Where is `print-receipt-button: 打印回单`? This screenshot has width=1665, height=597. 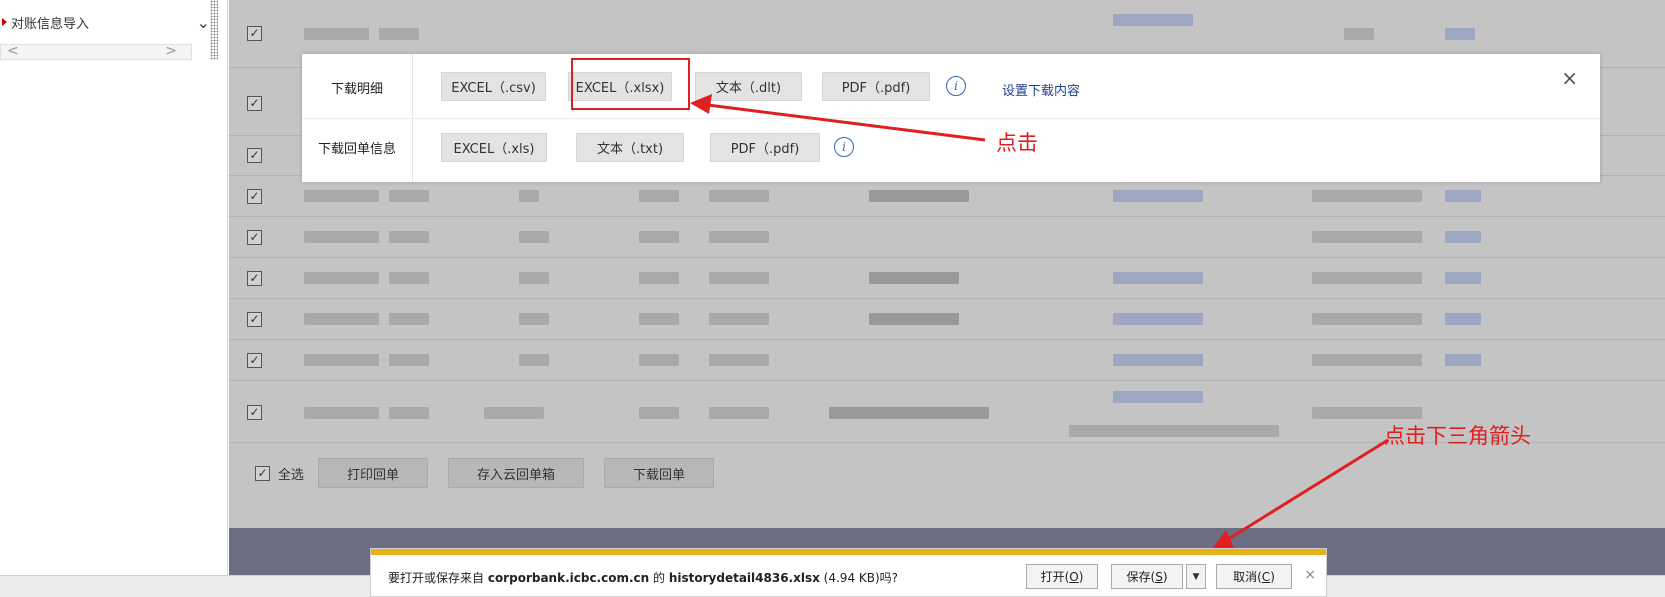 print-receipt-button: 打印回单 is located at coordinates (373, 473).